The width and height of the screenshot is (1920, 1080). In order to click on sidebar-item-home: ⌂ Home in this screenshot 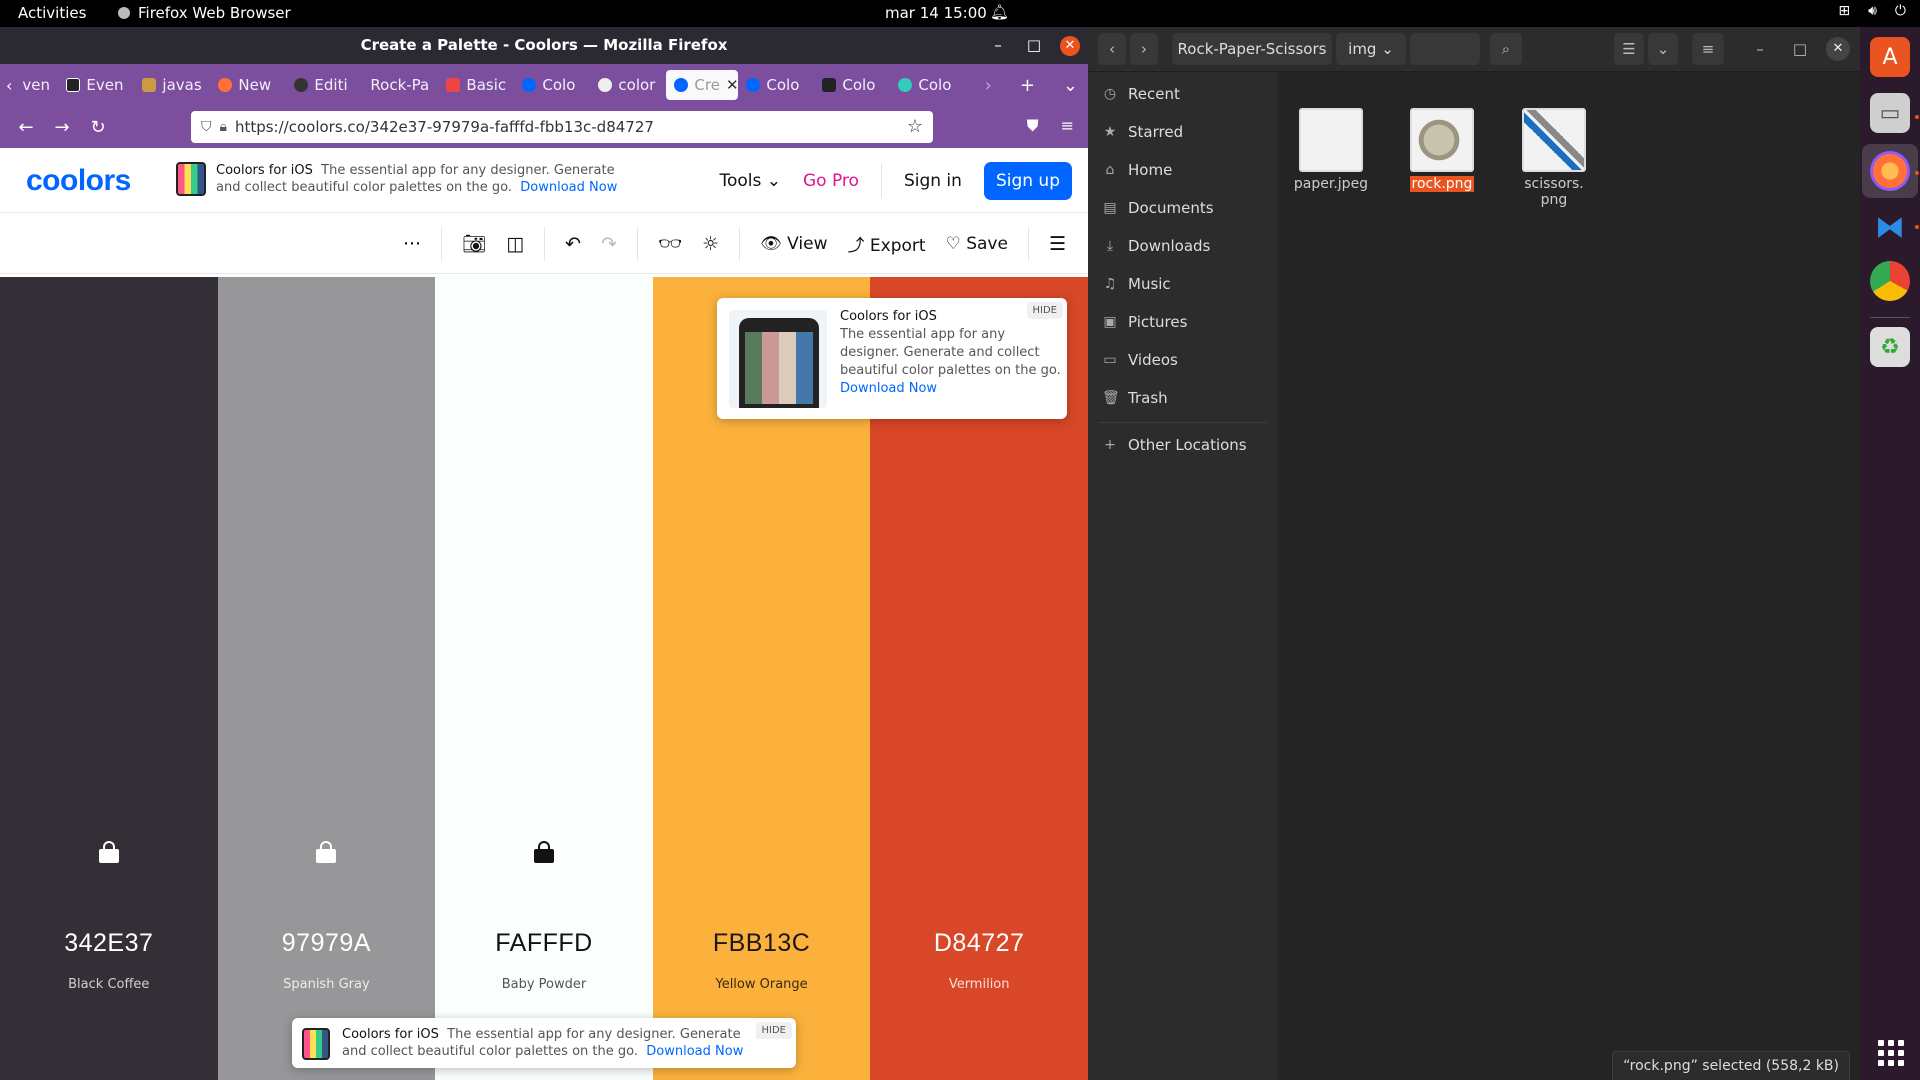, I will do `click(1137, 170)`.